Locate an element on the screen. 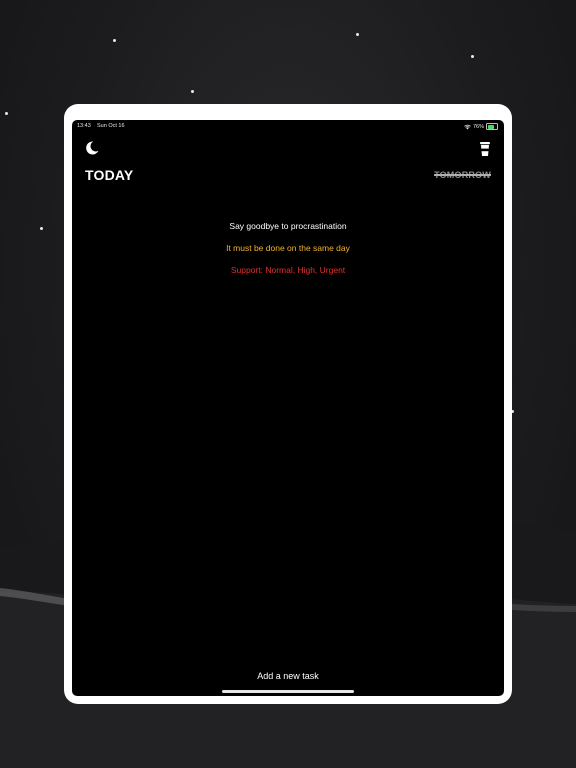 The width and height of the screenshot is (576, 768). status-bar: 13:43 Sun Oct 16 76% is located at coordinates (288, 127).